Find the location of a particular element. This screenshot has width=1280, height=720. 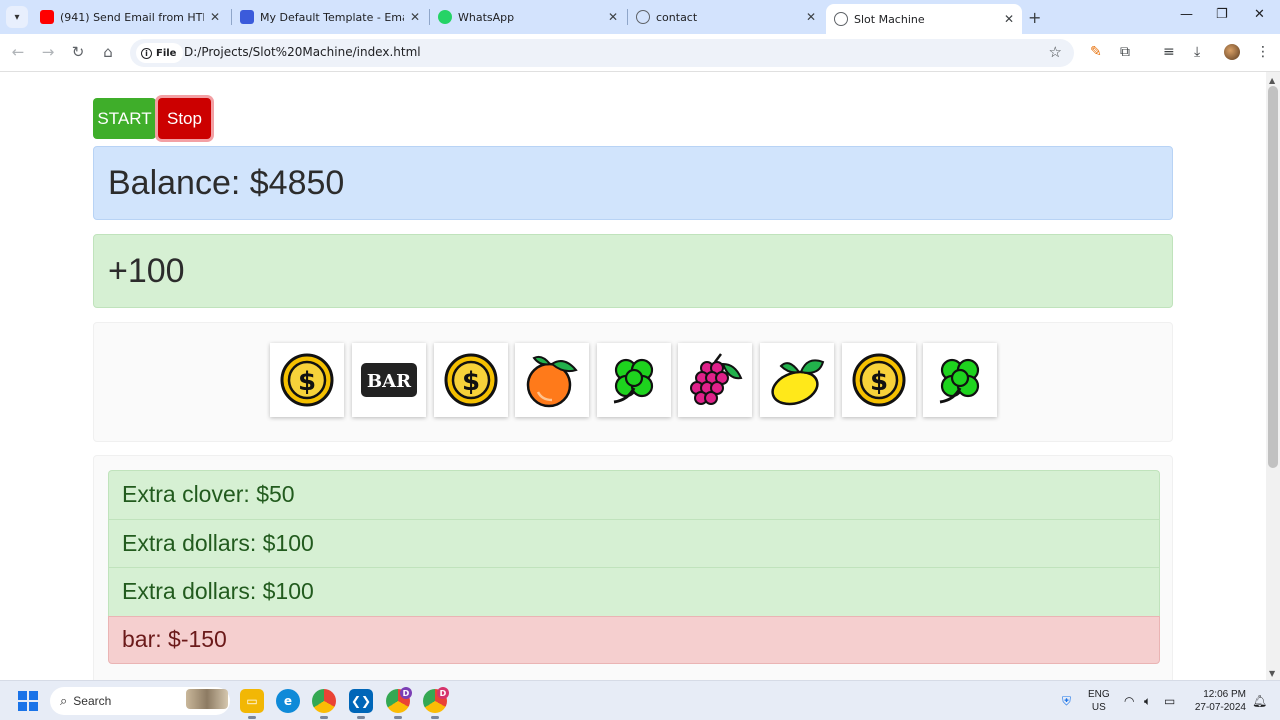

bar-symbol-icon: BAR is located at coordinates (389, 380).